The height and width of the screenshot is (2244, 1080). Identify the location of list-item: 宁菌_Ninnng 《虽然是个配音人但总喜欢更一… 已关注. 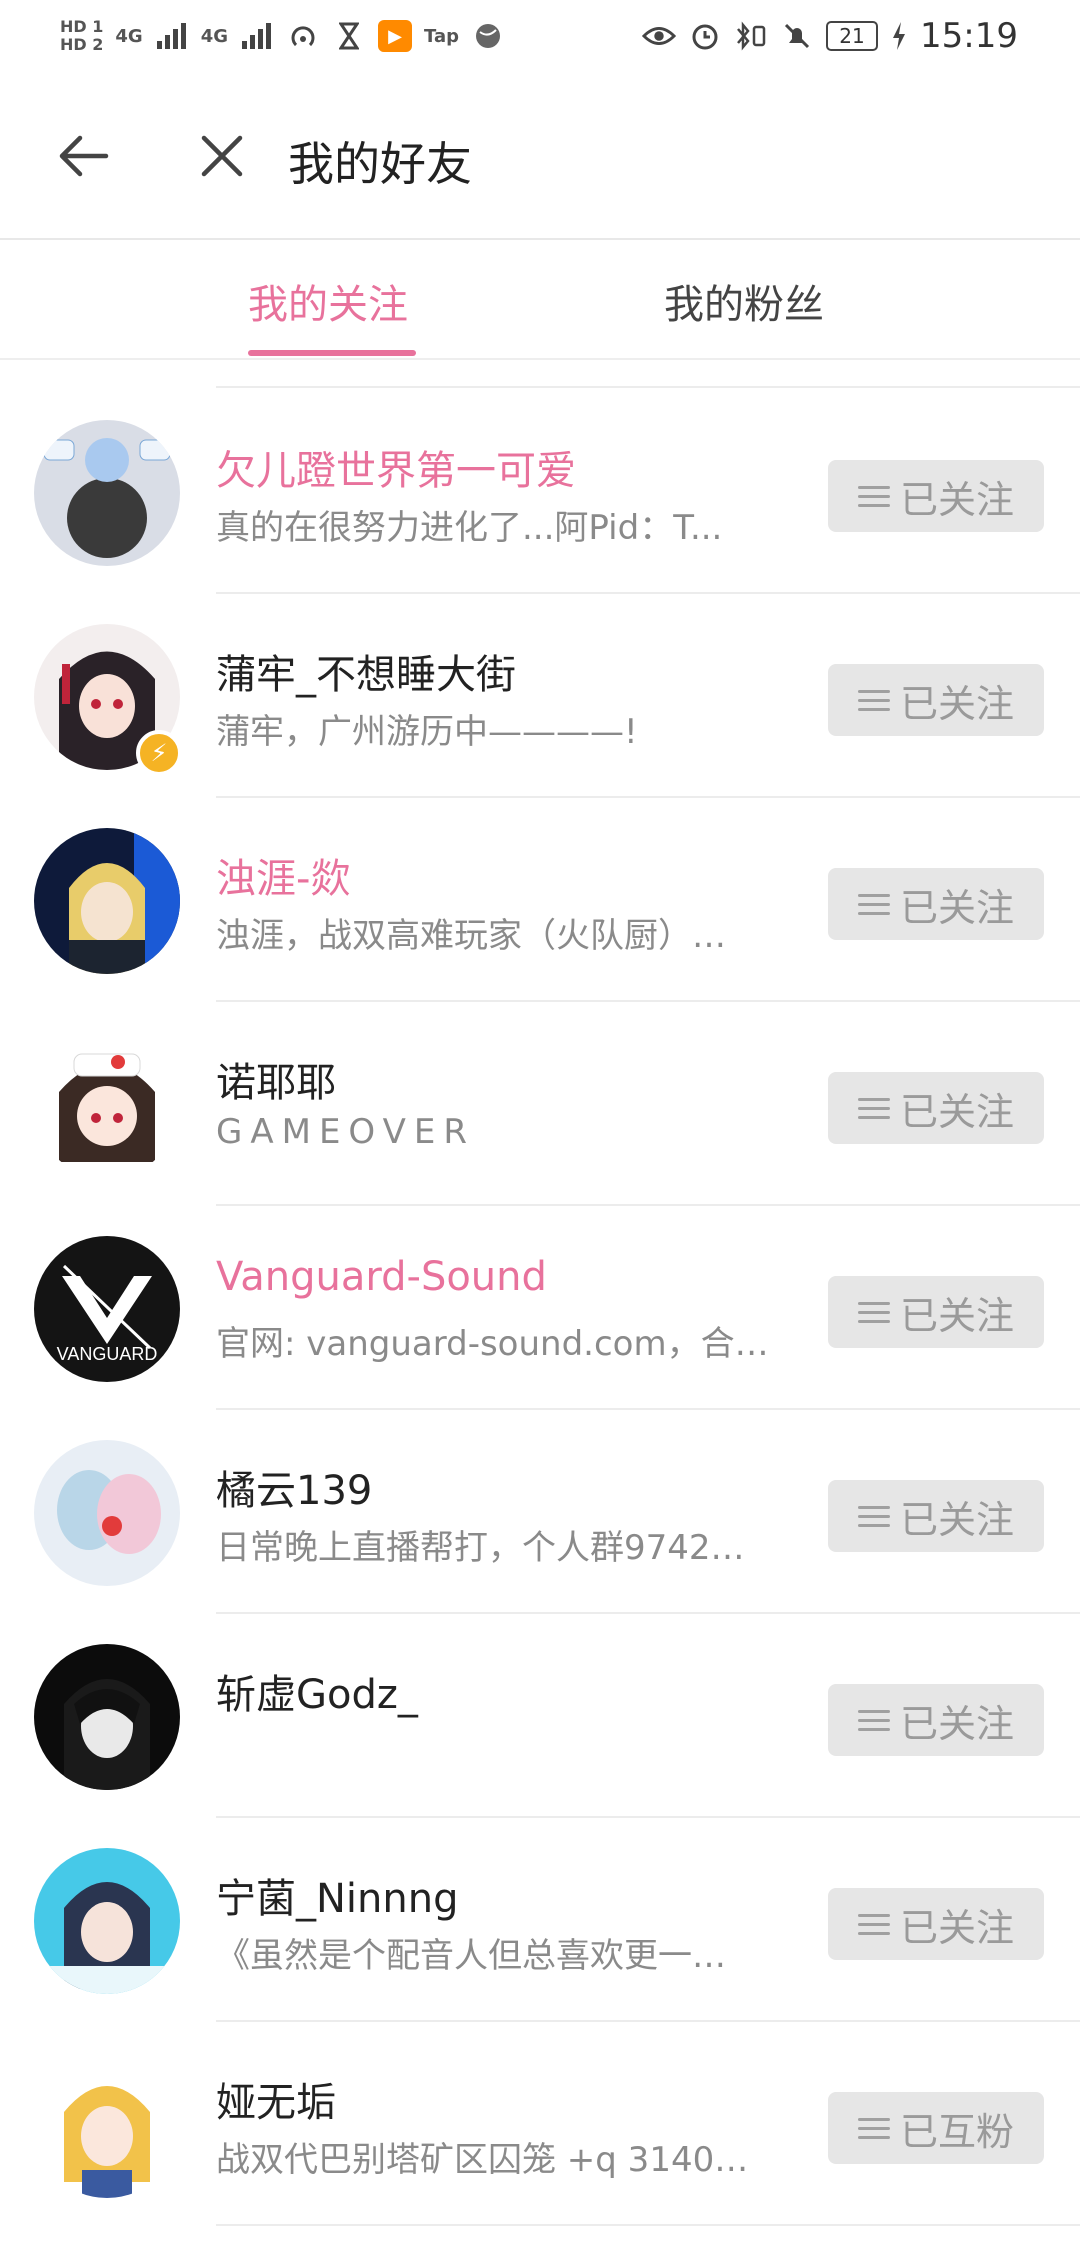
(540, 1920).